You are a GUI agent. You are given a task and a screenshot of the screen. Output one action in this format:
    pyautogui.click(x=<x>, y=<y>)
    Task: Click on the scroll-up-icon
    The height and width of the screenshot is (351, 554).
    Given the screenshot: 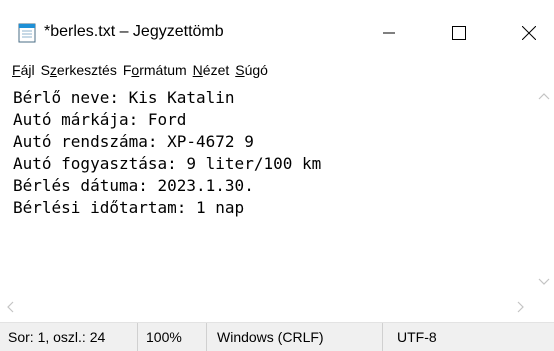 What is the action you would take?
    pyautogui.click(x=544, y=96)
    